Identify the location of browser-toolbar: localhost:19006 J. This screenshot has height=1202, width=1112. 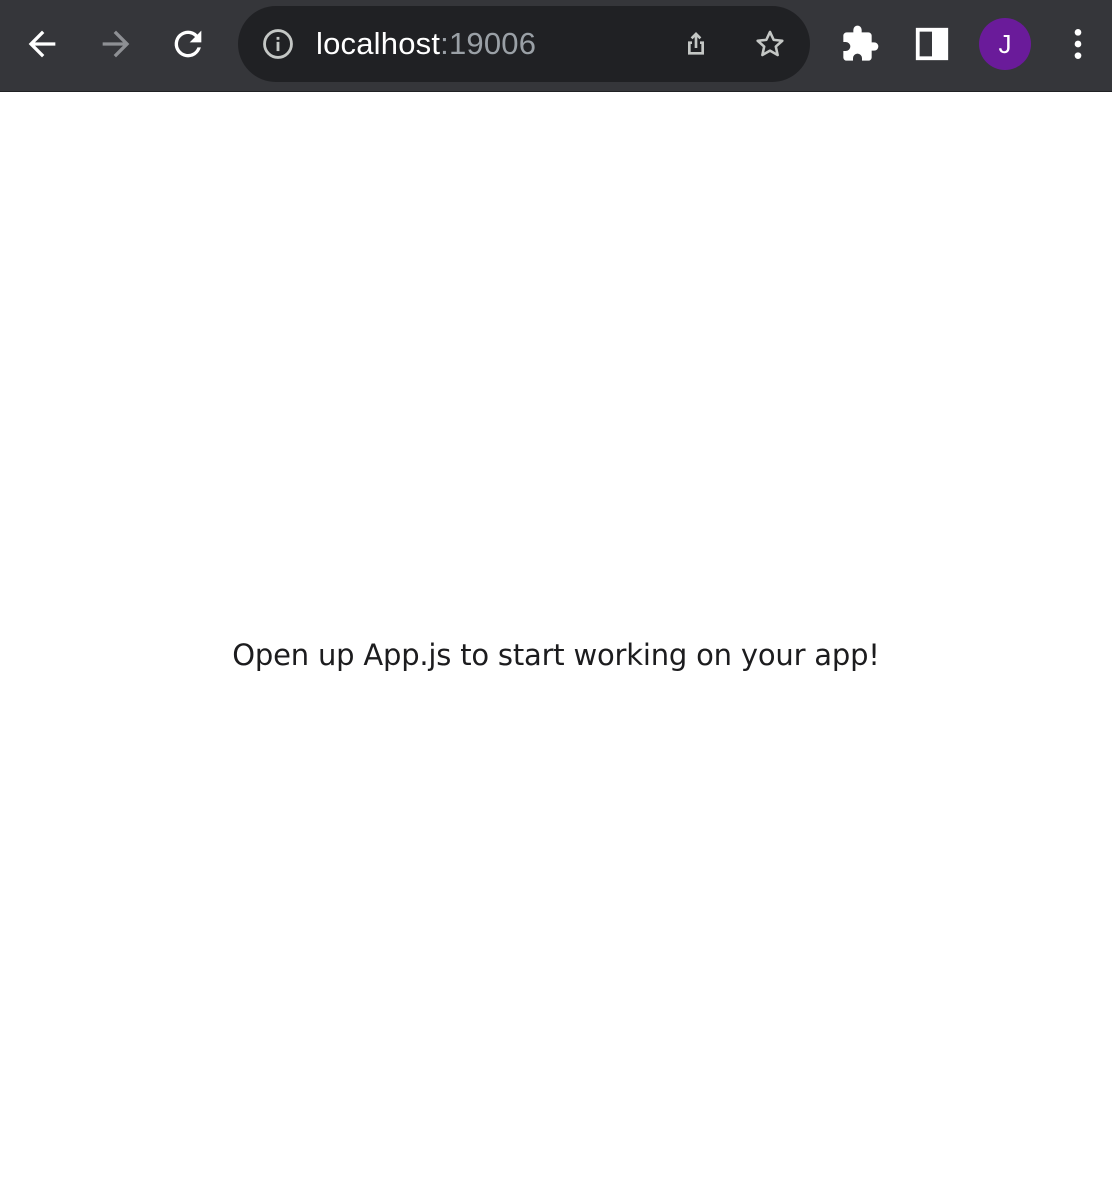
(556, 46).